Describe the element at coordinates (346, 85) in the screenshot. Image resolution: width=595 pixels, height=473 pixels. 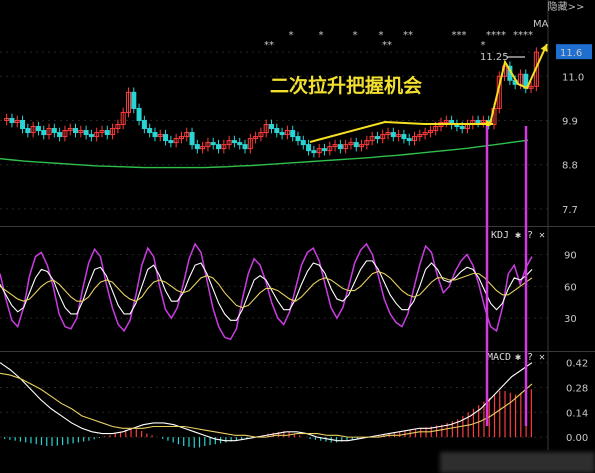
I see `chart-caption: 二次拉升把握机会` at that location.